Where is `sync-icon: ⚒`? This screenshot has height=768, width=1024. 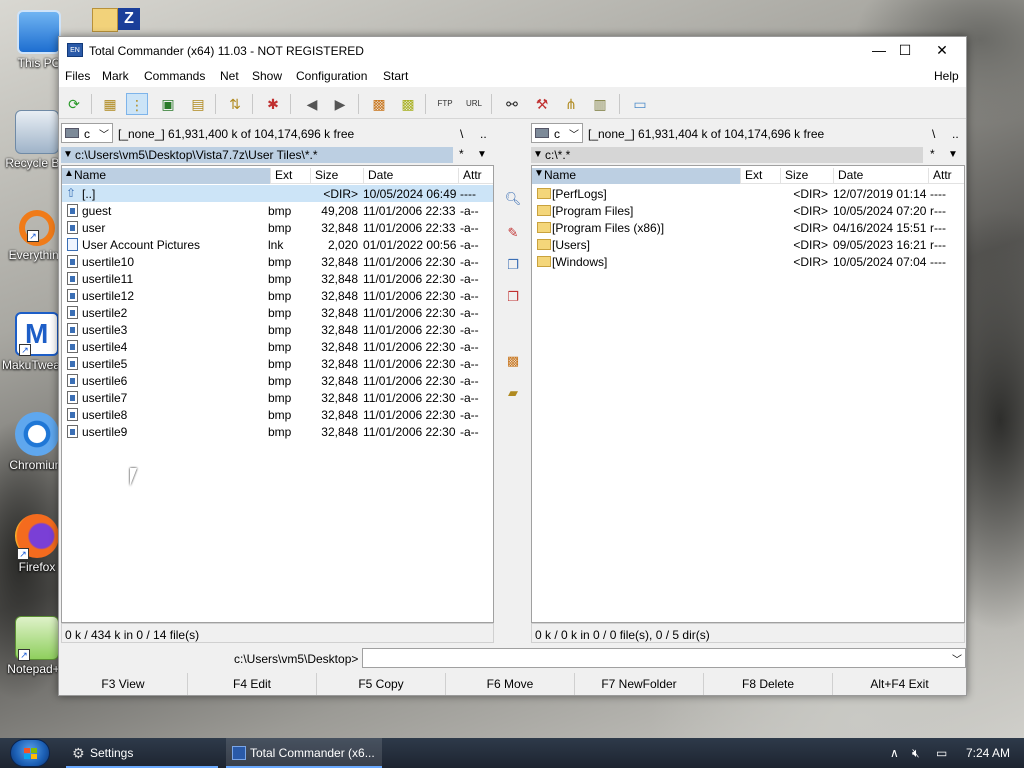 sync-icon: ⚒ is located at coordinates (542, 104).